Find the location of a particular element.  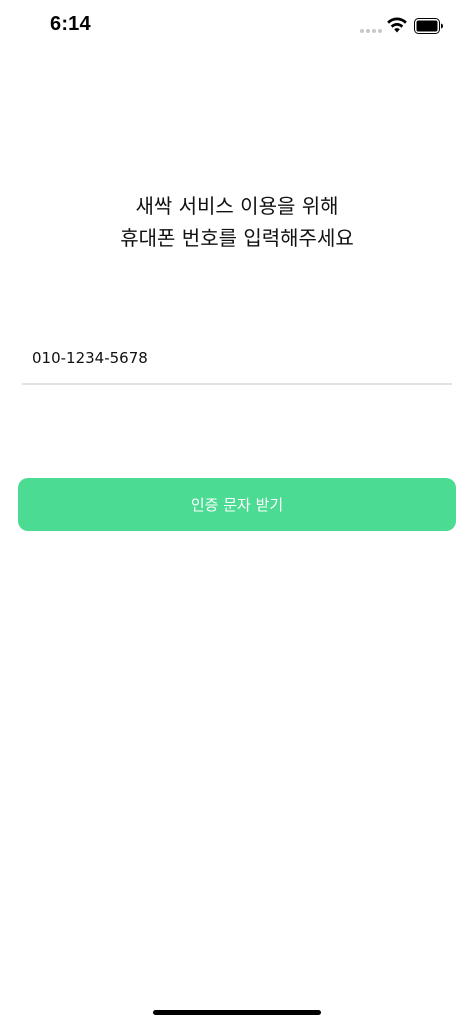

home-indicator is located at coordinates (237, 1012).